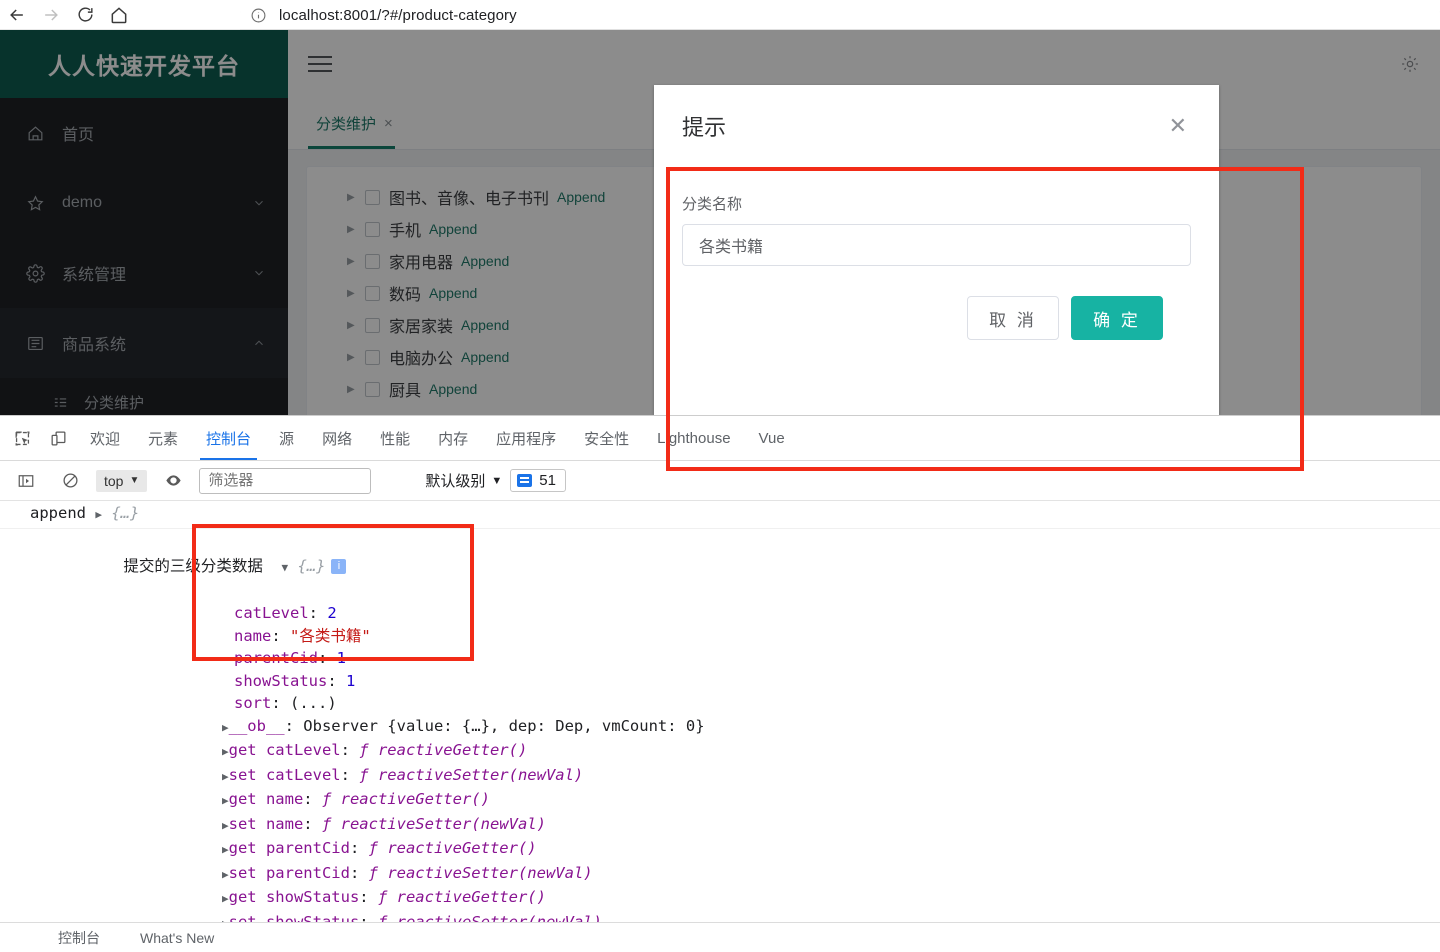 The image size is (1440, 952). I want to click on sidebar-item-home: 首页, so click(144, 133).